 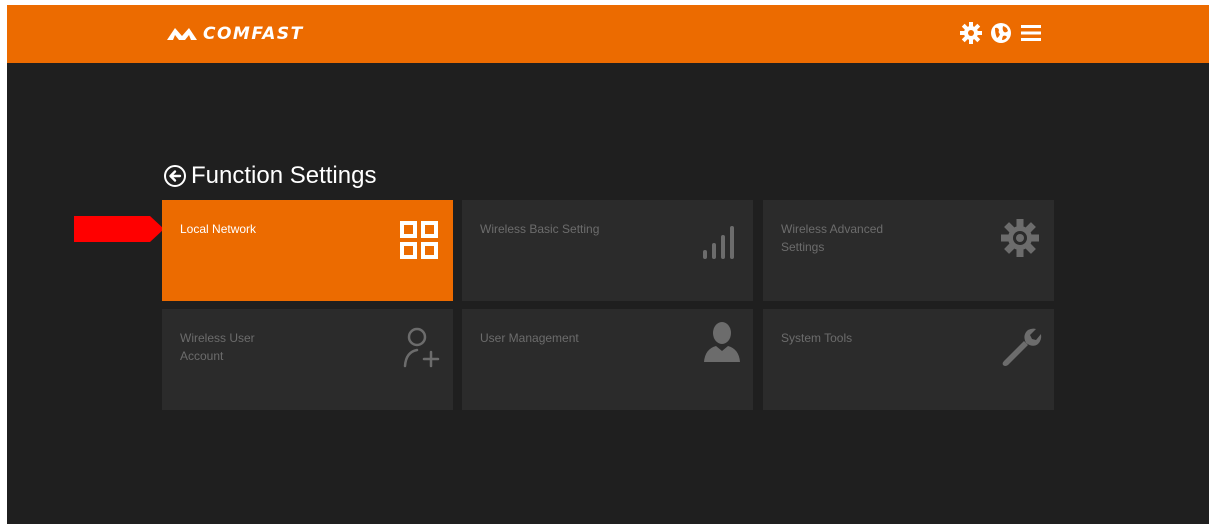 I want to click on menu-icon, so click(x=1031, y=33).